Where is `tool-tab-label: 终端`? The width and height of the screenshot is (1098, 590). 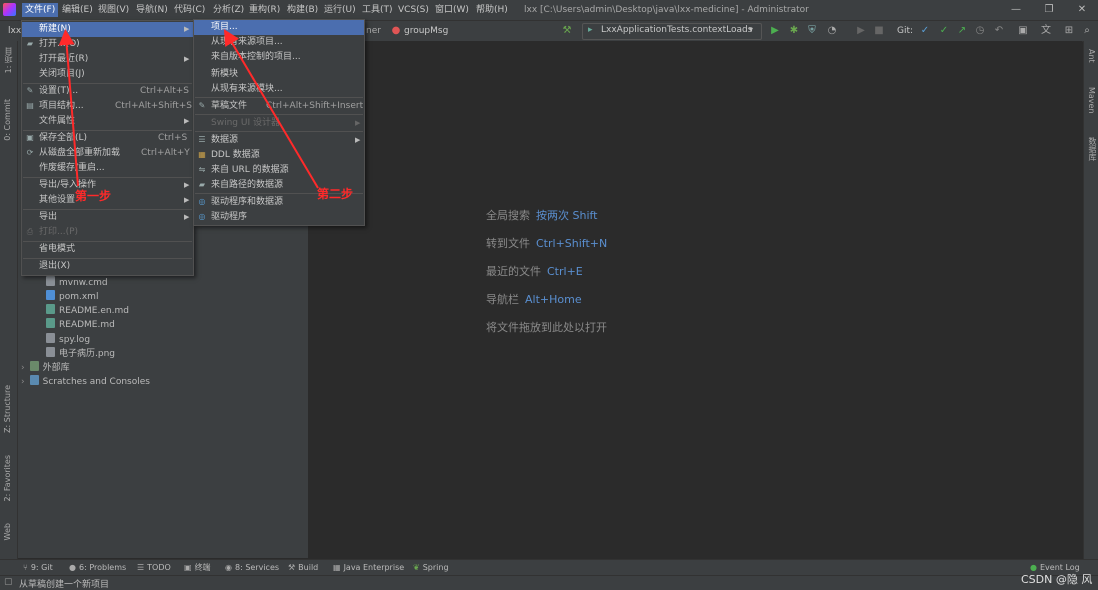
tool-tab-label: 终端 is located at coordinates (202, 567).